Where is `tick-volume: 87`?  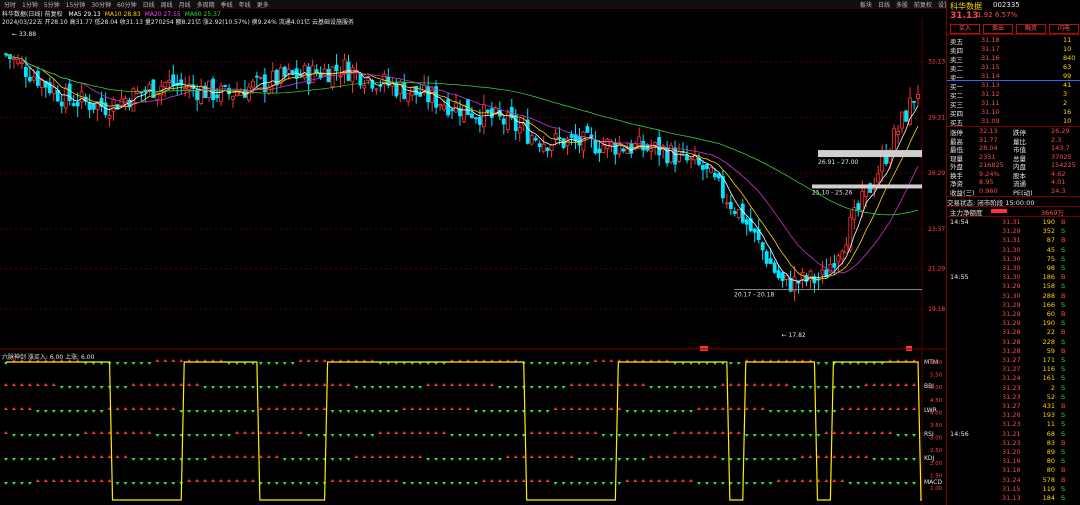
tick-volume: 87 is located at coordinates (1050, 240).